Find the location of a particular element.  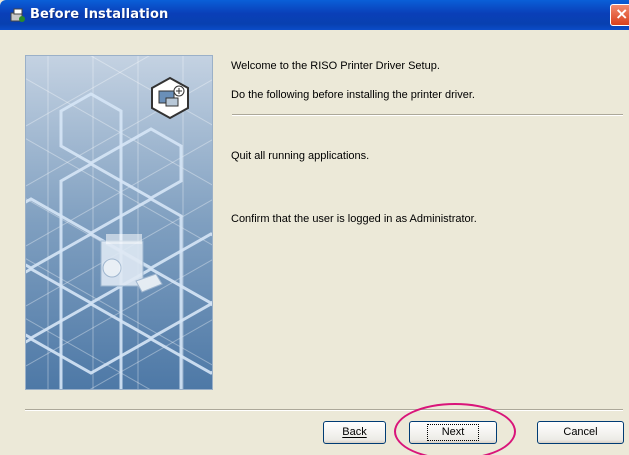

divider-bottom is located at coordinates (324, 410).